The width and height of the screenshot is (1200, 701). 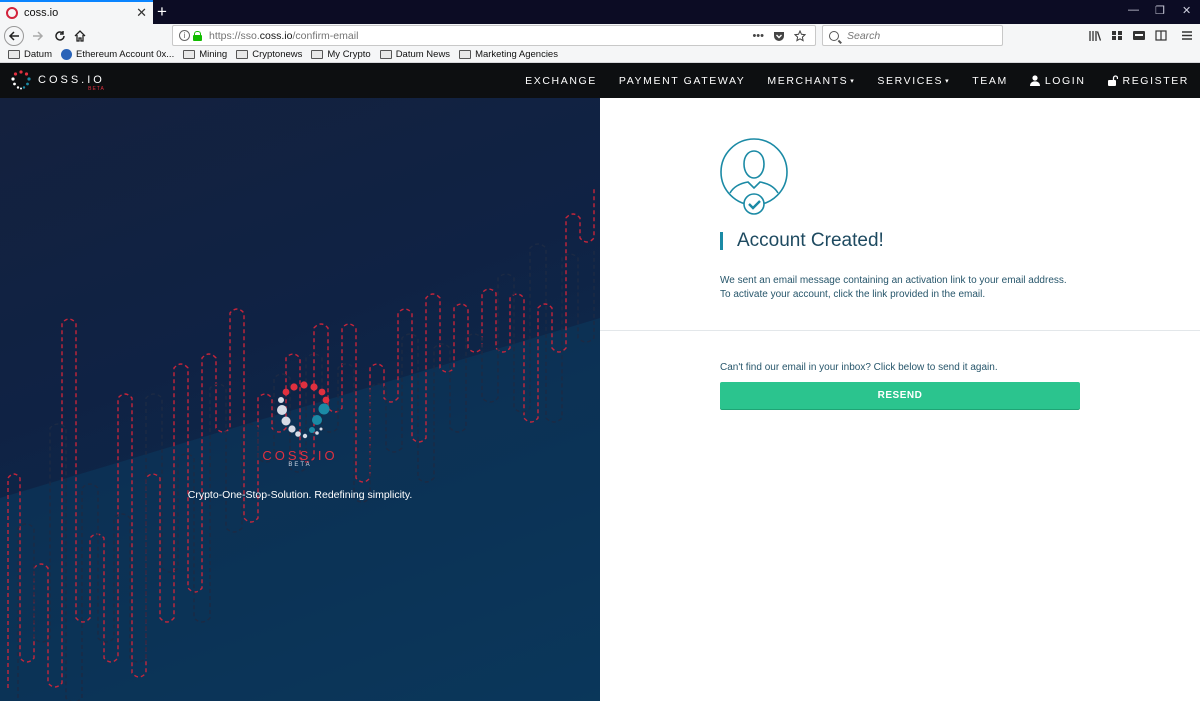 What do you see at coordinates (1117, 35) in the screenshot?
I see `sidebar-toggle-icon` at bounding box center [1117, 35].